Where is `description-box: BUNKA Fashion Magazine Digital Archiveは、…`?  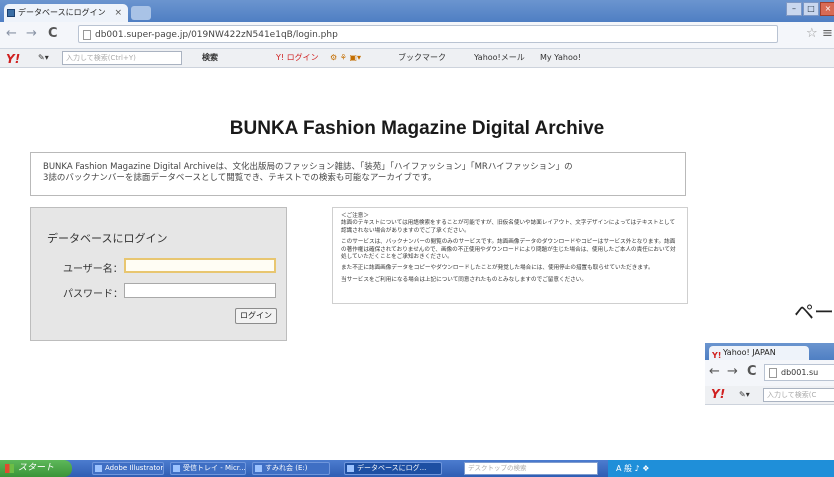
description-box: BUNKA Fashion Magazine Digital Archiveは、… is located at coordinates (358, 174).